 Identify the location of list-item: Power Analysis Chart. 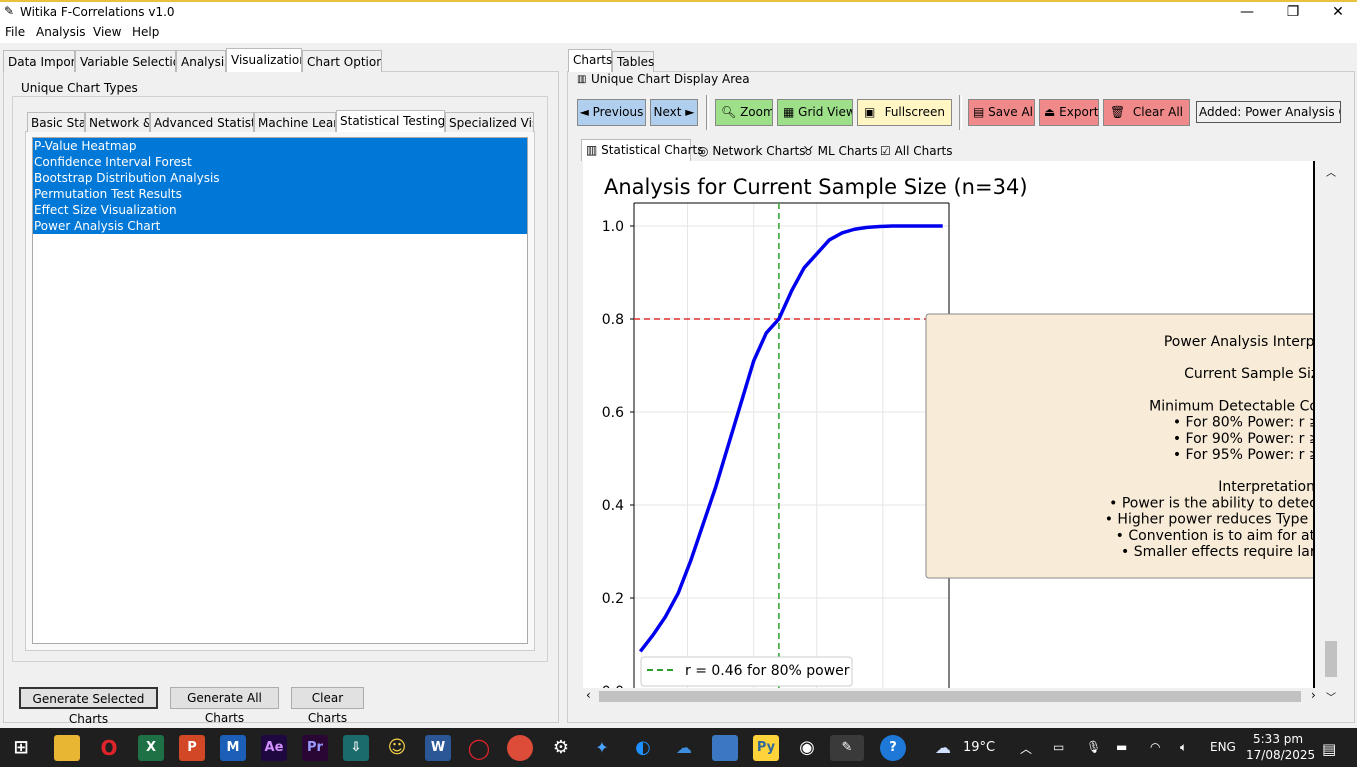
(280, 226).